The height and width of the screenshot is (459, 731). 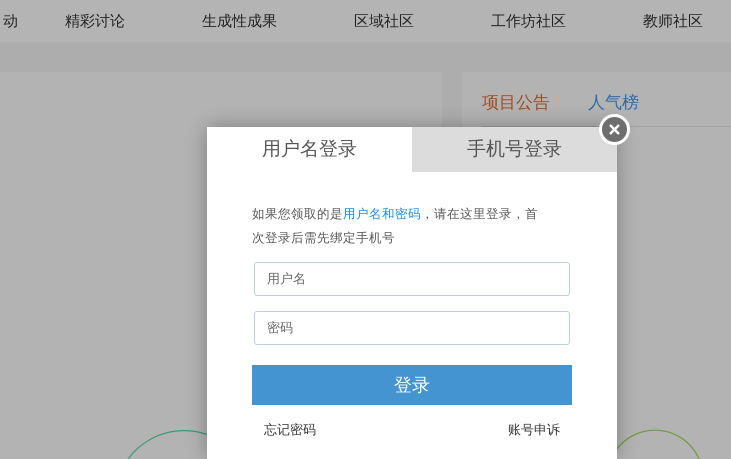 What do you see at coordinates (614, 129) in the screenshot?
I see `close-icon` at bounding box center [614, 129].